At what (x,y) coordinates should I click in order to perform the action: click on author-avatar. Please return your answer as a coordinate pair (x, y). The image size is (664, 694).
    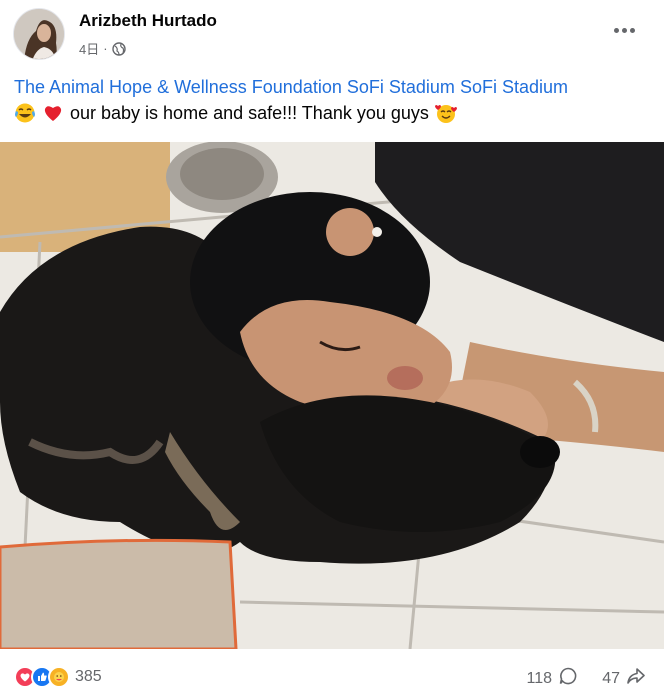
    Looking at the image, I should click on (39, 34).